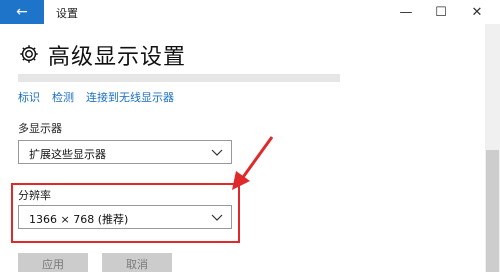  Describe the element at coordinates (217, 152) in the screenshot. I see `chevron-down-icon` at that location.